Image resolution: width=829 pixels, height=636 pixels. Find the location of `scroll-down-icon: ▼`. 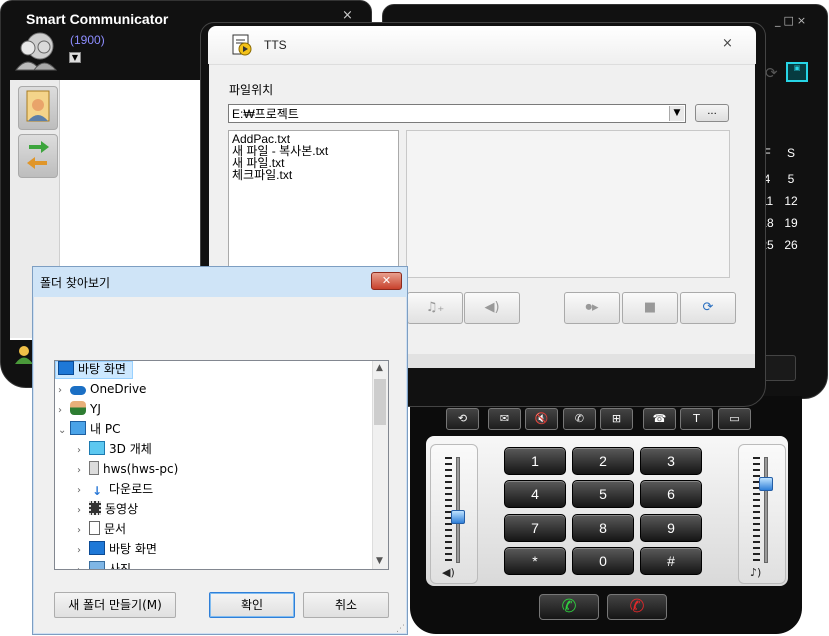

scroll-down-icon: ▼ is located at coordinates (379, 561).